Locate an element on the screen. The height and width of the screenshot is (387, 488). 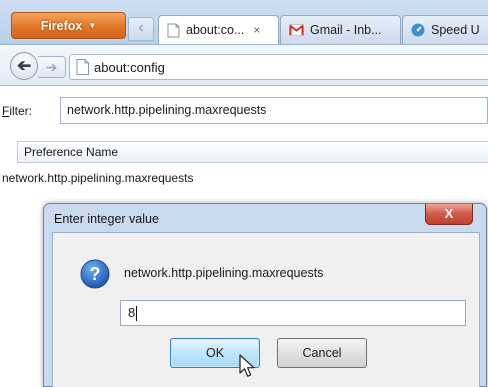
column-header-preference-name: Preference Name is located at coordinates (252, 152).